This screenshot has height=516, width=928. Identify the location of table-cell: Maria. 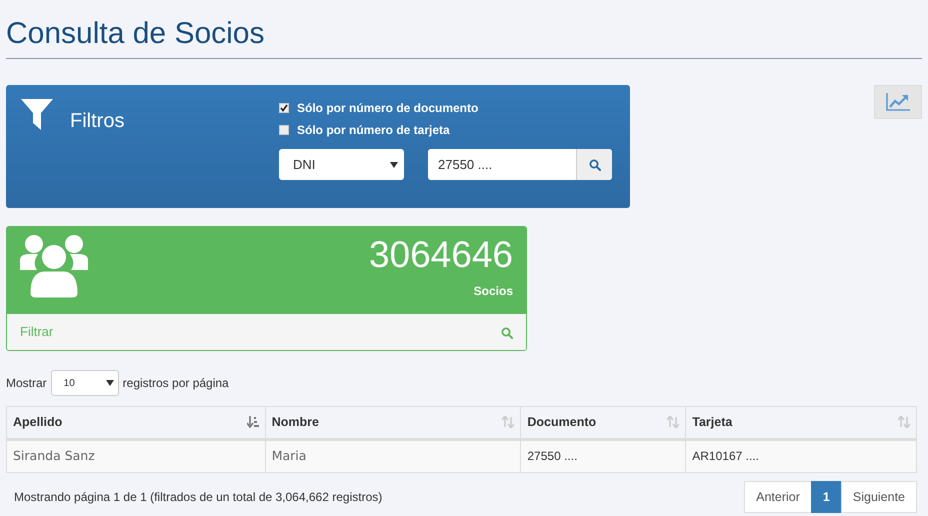
(393, 455).